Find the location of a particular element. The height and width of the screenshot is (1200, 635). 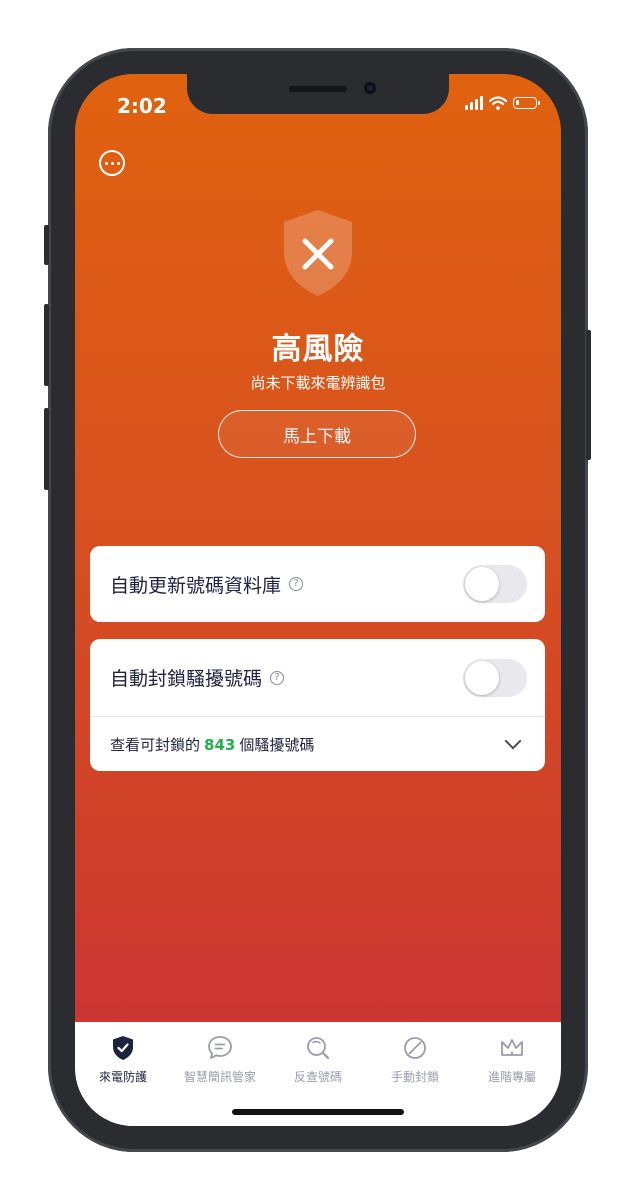

download-now-button: 馬上下載 is located at coordinates (317, 434).